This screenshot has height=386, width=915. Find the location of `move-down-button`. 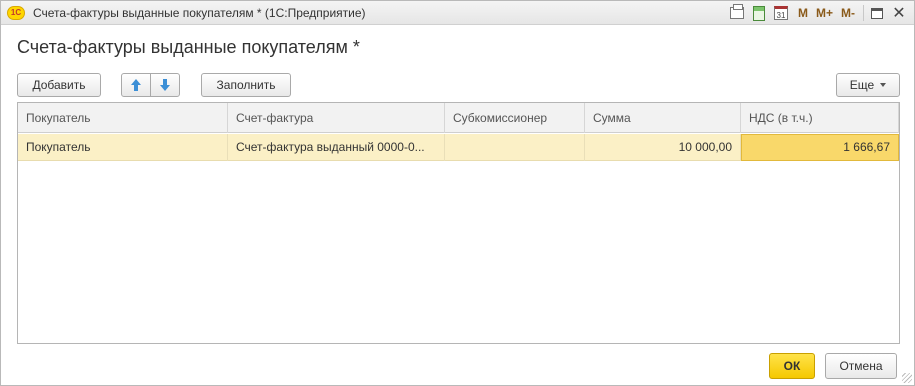

move-down-button is located at coordinates (165, 85).